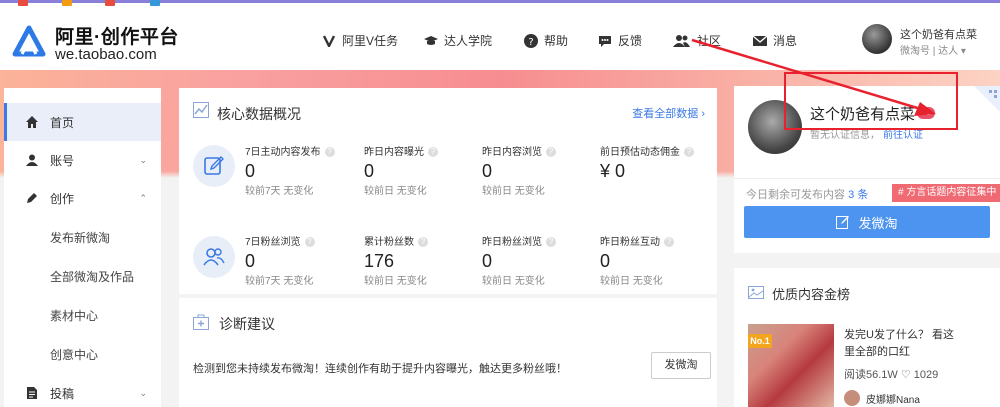  I want to click on user-icon, so click(32, 160).